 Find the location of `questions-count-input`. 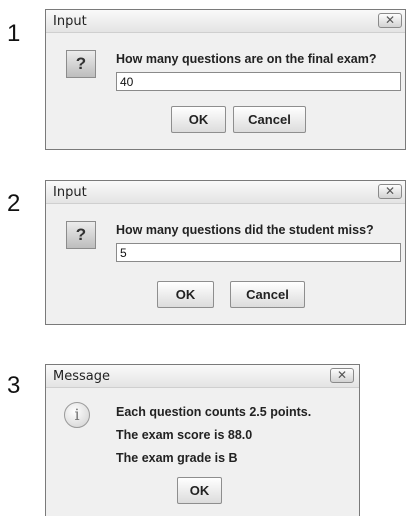

questions-count-input is located at coordinates (258, 81).